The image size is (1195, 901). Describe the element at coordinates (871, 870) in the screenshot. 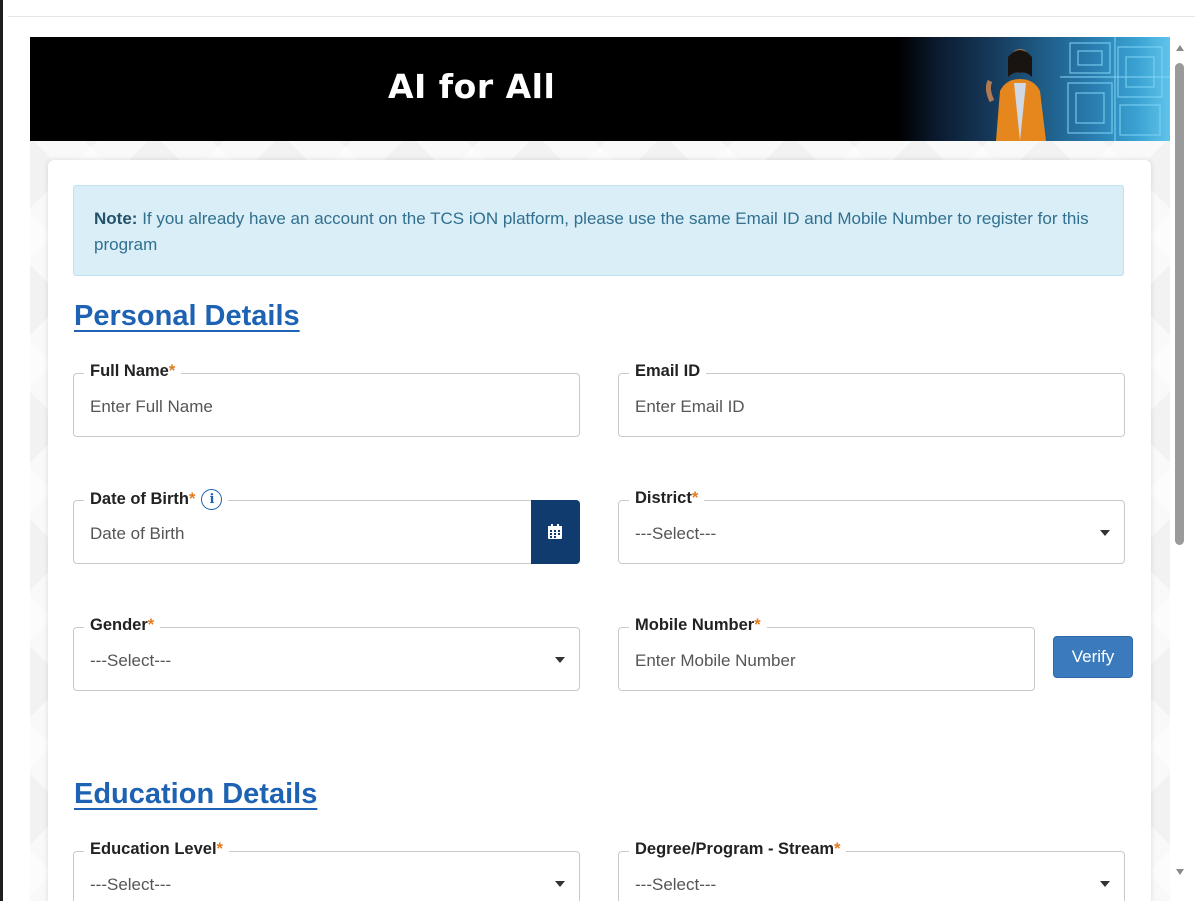

I see `degree-stream-select: Degree/Program - Stream* ---Select---` at that location.